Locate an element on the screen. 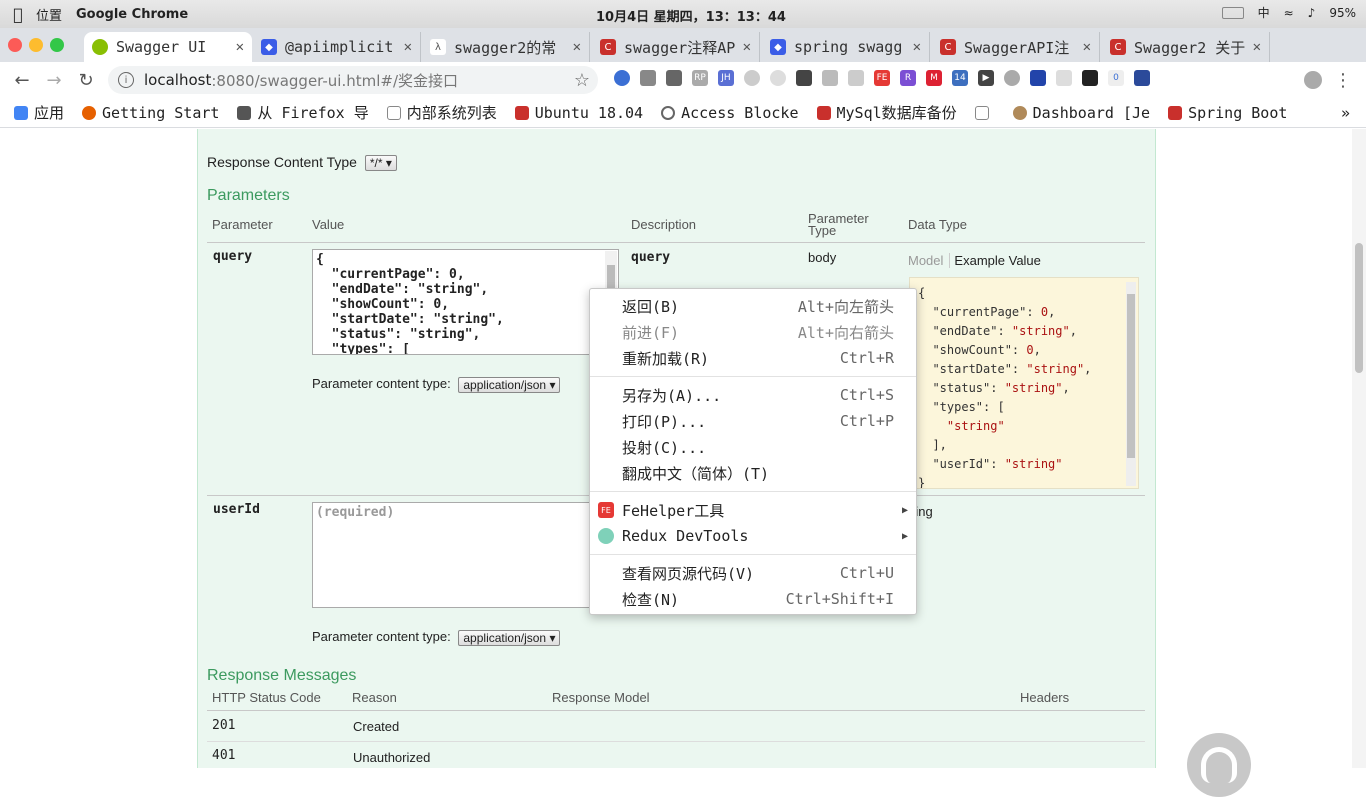  bookmark-mysql-backup: MySql数据库备份 is located at coordinates (886, 112).